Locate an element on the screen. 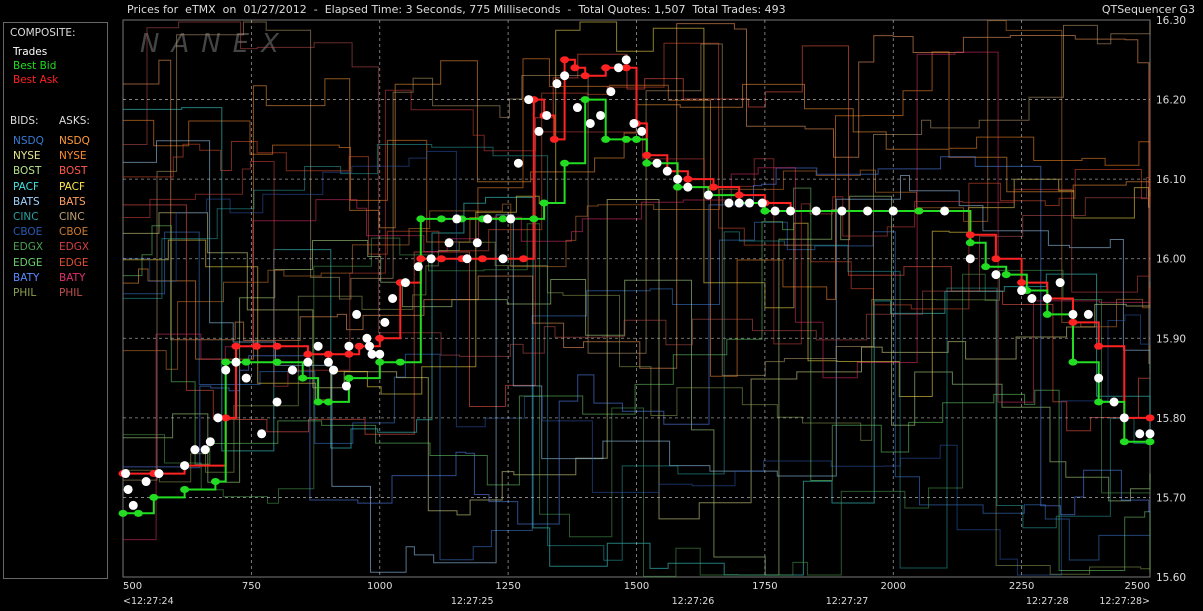 The image size is (1203, 611). y-tick-label: 16.20 is located at coordinates (1171, 101).